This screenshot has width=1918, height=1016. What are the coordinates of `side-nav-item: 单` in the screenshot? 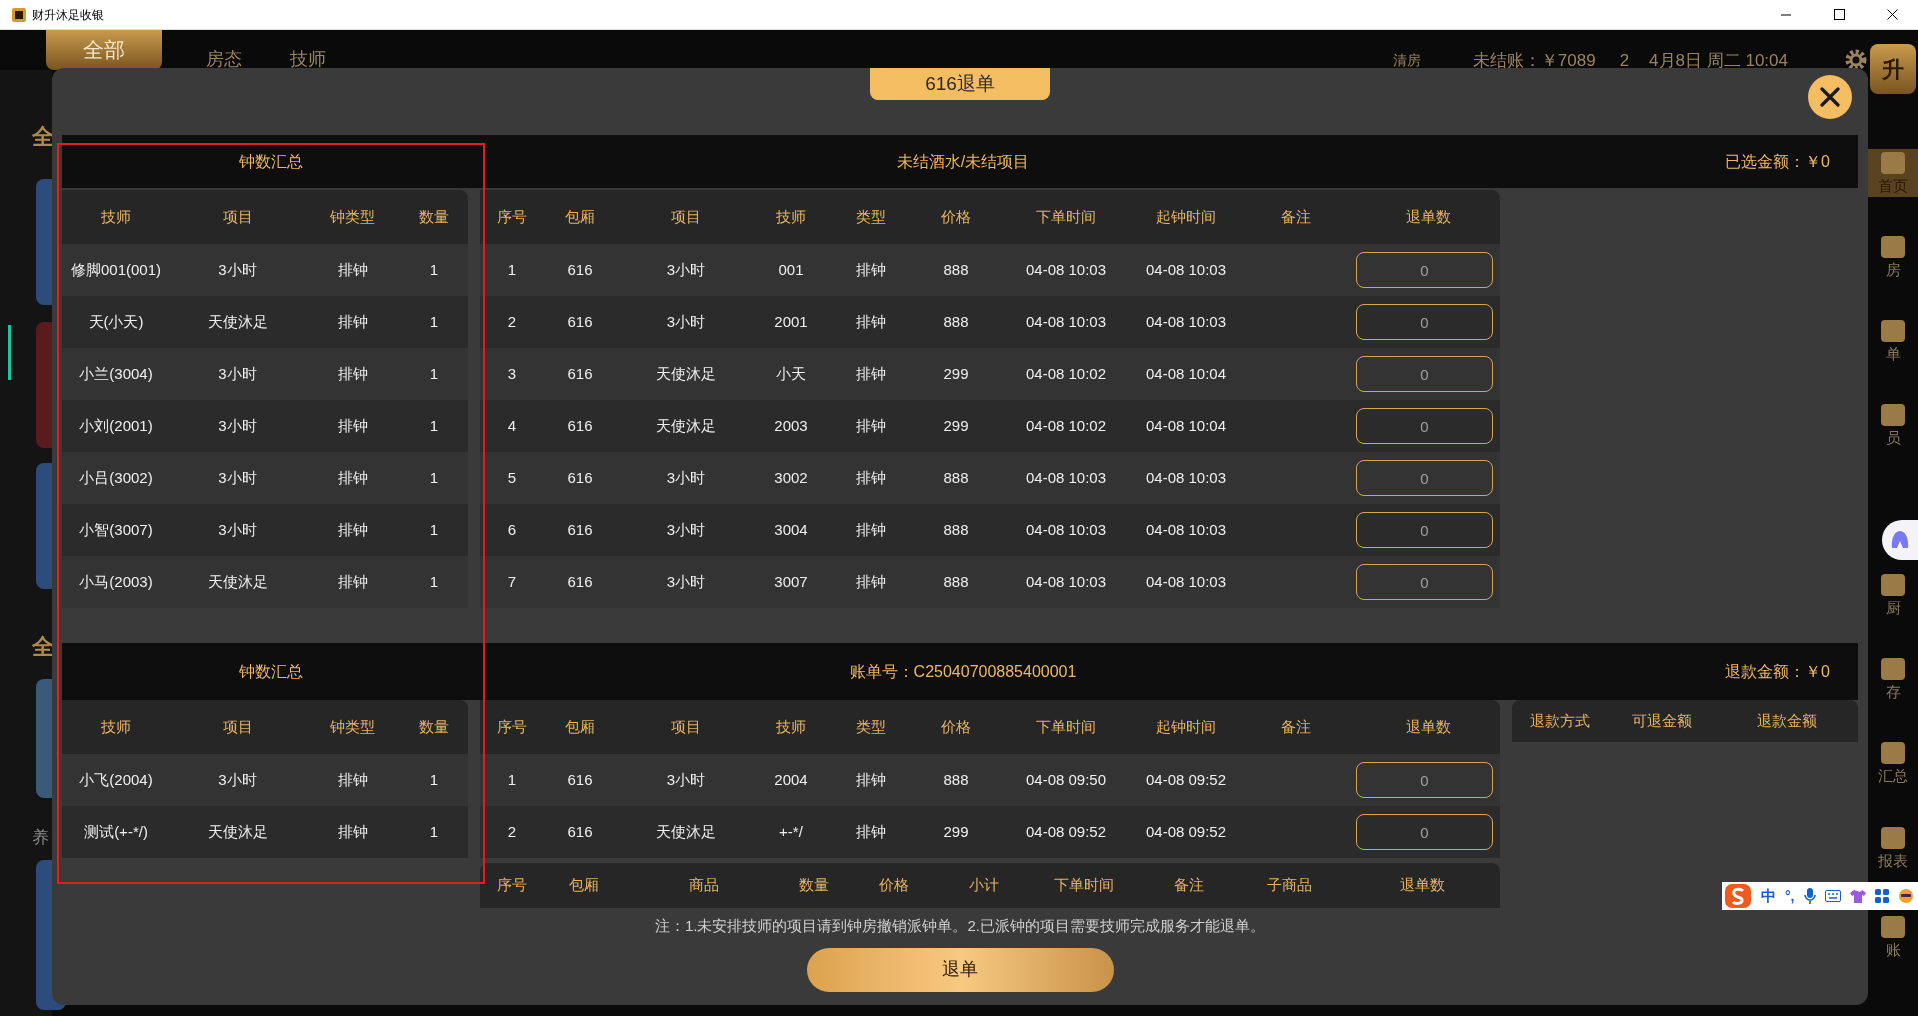 It's located at (1893, 341).